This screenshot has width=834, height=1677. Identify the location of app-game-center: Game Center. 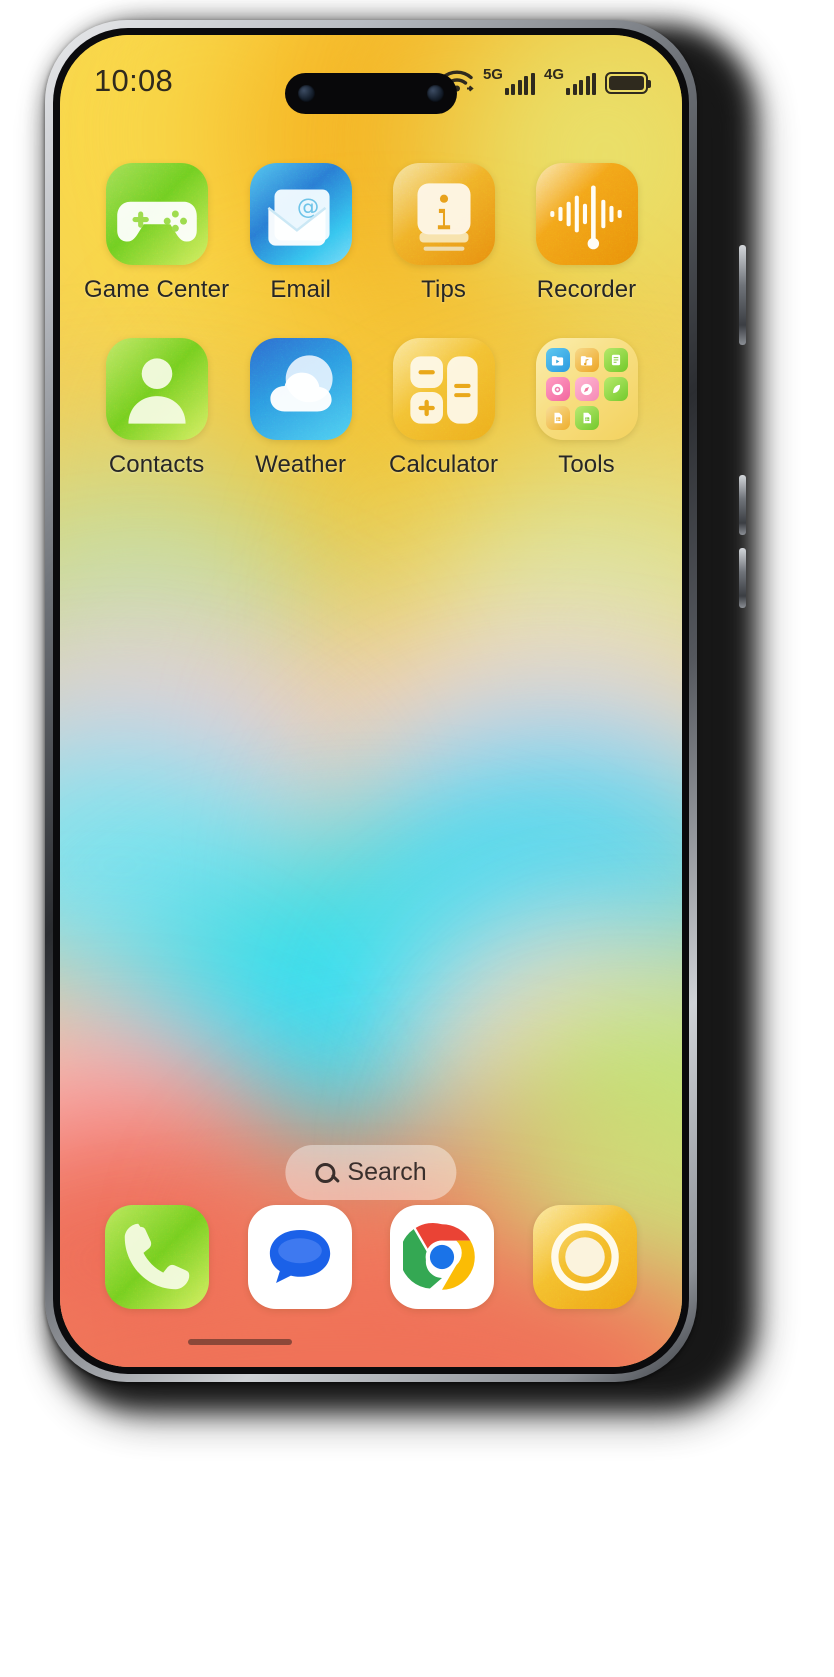
(156, 233).